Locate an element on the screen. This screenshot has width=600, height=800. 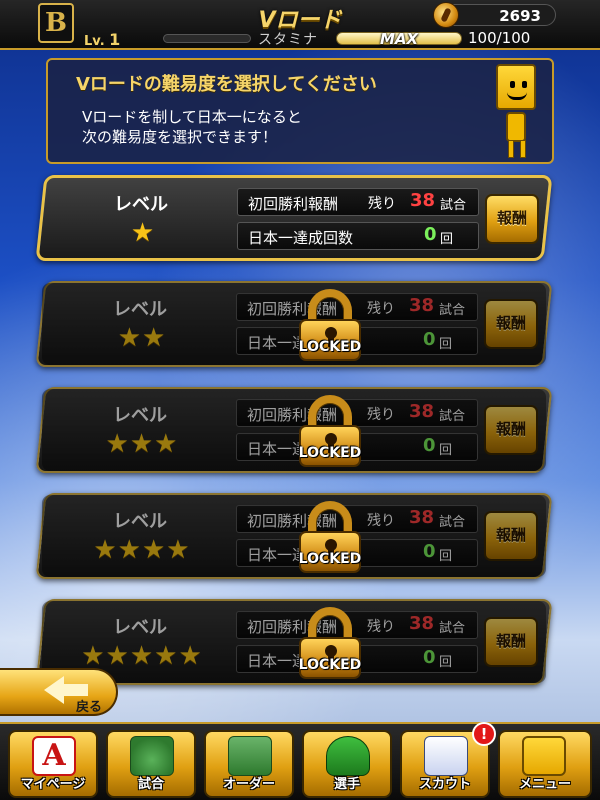
letter-a-icon: A is located at coordinates (54, 756).